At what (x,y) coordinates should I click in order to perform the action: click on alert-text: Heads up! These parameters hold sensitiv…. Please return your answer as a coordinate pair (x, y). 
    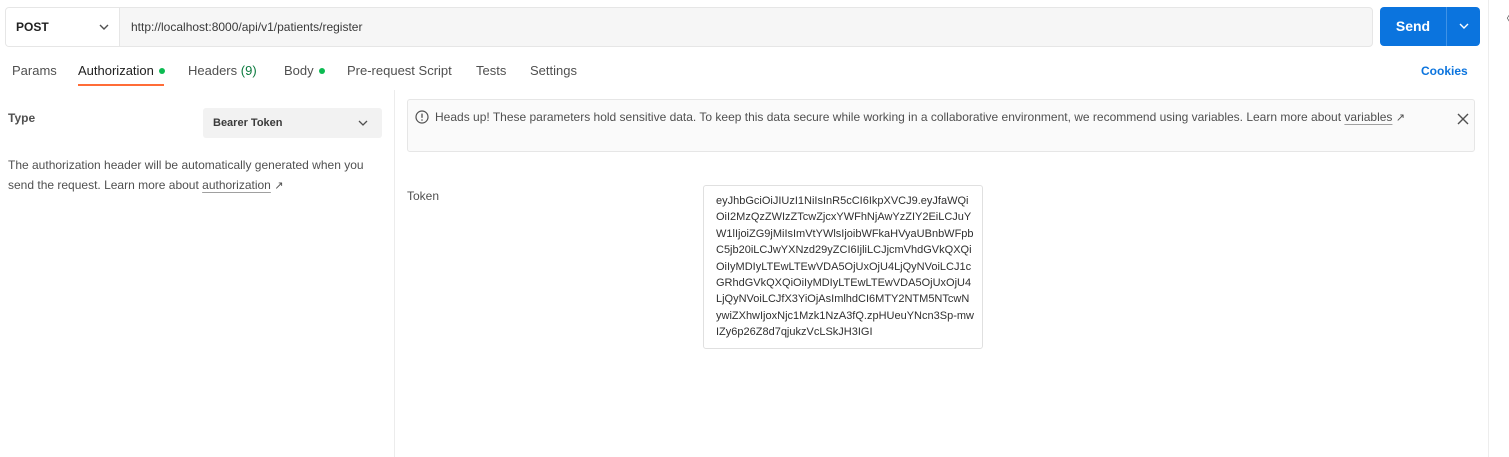
    Looking at the image, I should click on (930, 117).